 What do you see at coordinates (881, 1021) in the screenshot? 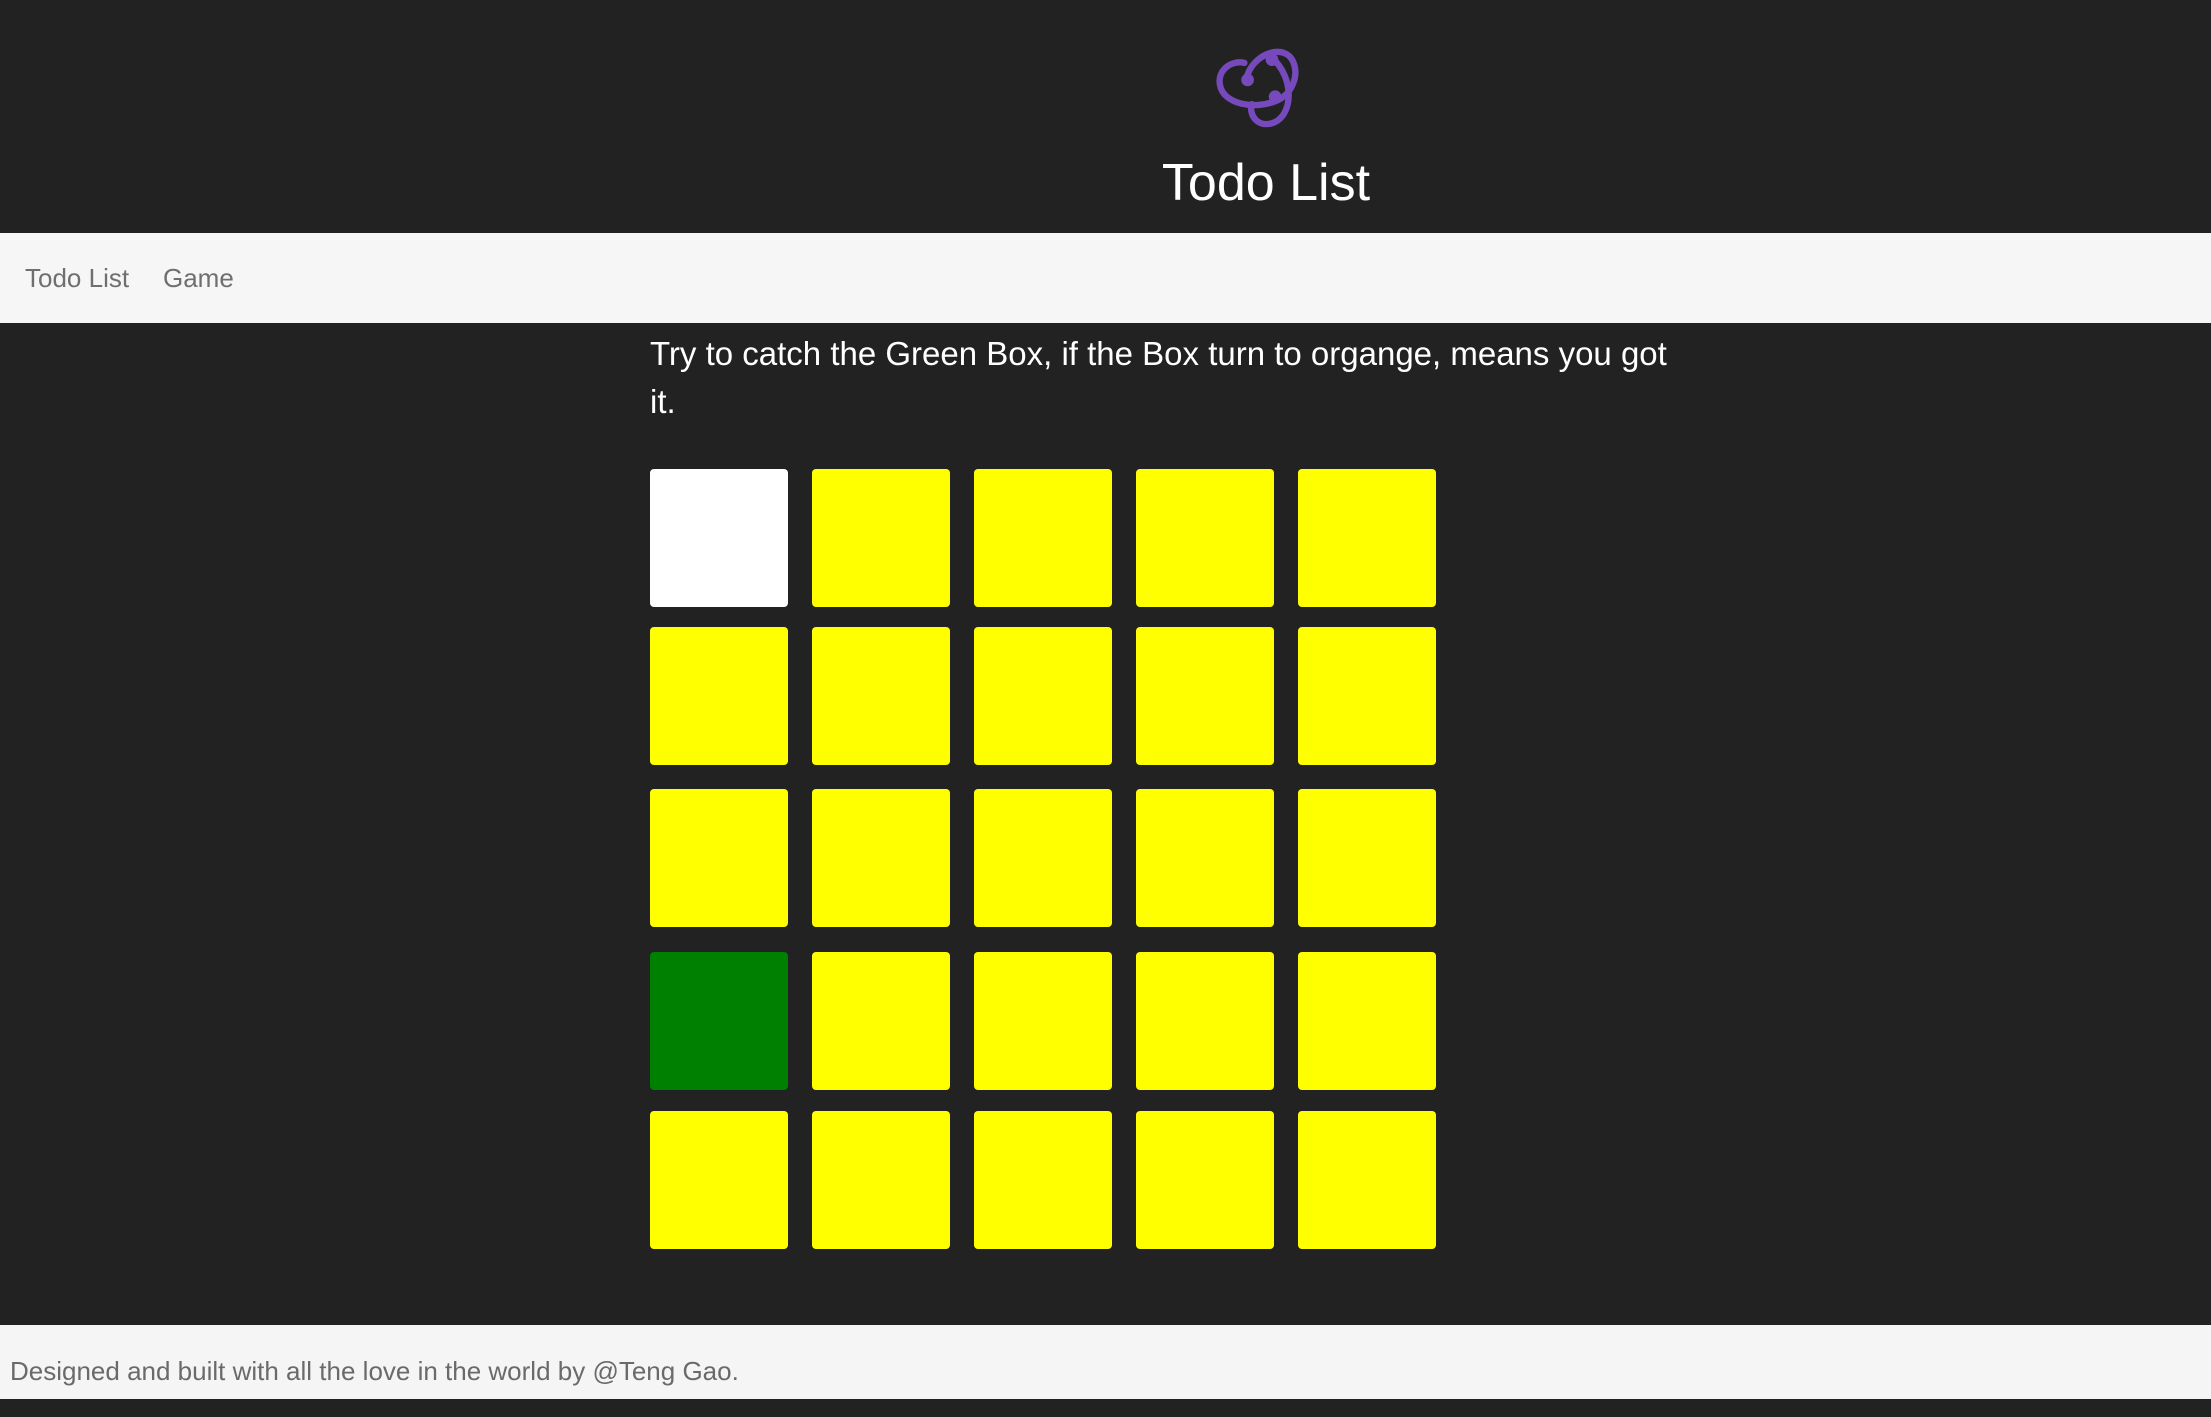
I see `game-box-r4-c2-yellow` at bounding box center [881, 1021].